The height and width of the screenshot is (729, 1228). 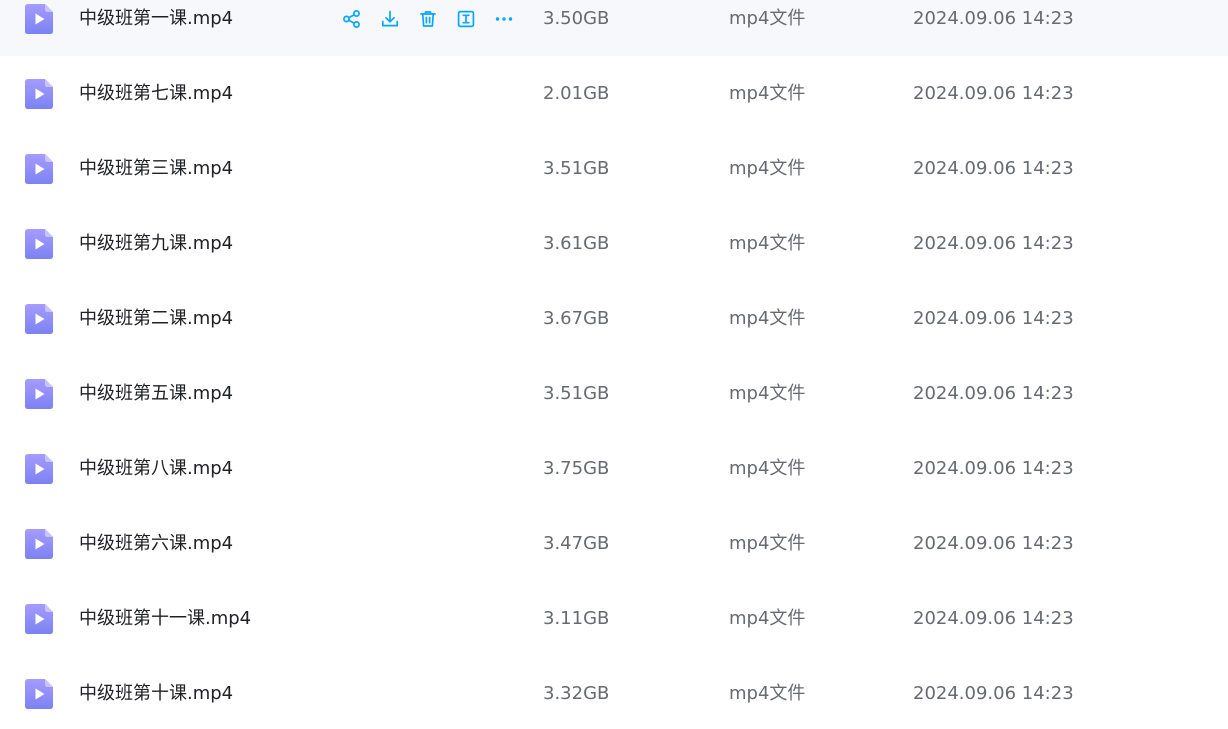 I want to click on download-icon, so click(x=390, y=19).